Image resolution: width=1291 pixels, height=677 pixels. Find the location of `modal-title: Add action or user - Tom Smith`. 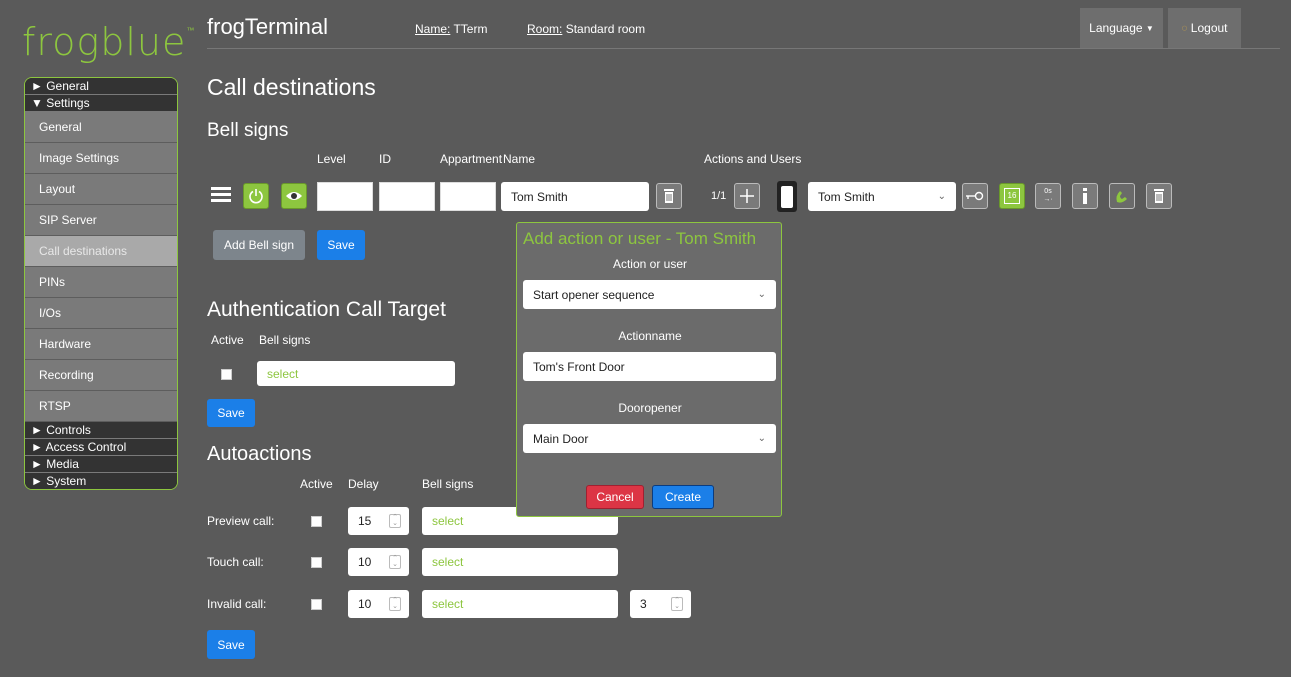

modal-title: Add action or user - Tom Smith is located at coordinates (640, 238).